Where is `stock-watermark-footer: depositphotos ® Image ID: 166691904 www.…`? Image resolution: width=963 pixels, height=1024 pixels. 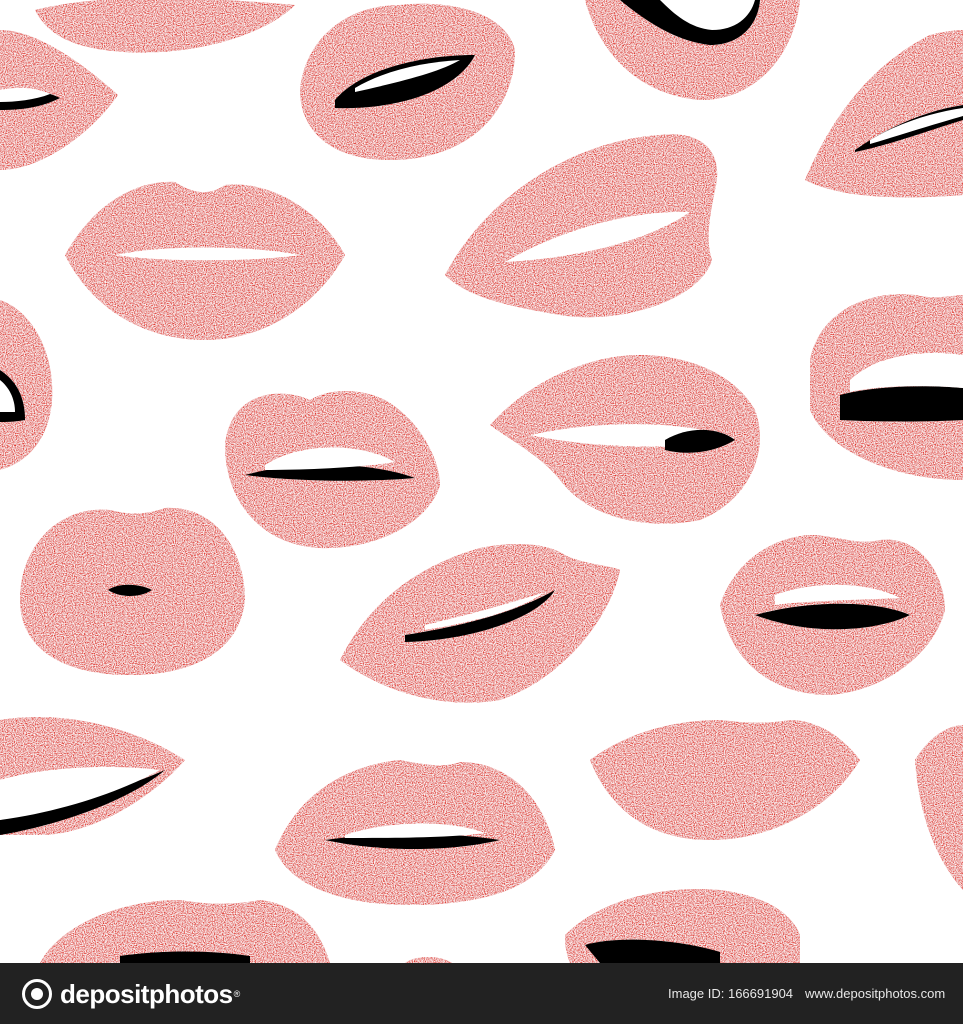 stock-watermark-footer: depositphotos ® Image ID: 166691904 www.… is located at coordinates (481, 993).